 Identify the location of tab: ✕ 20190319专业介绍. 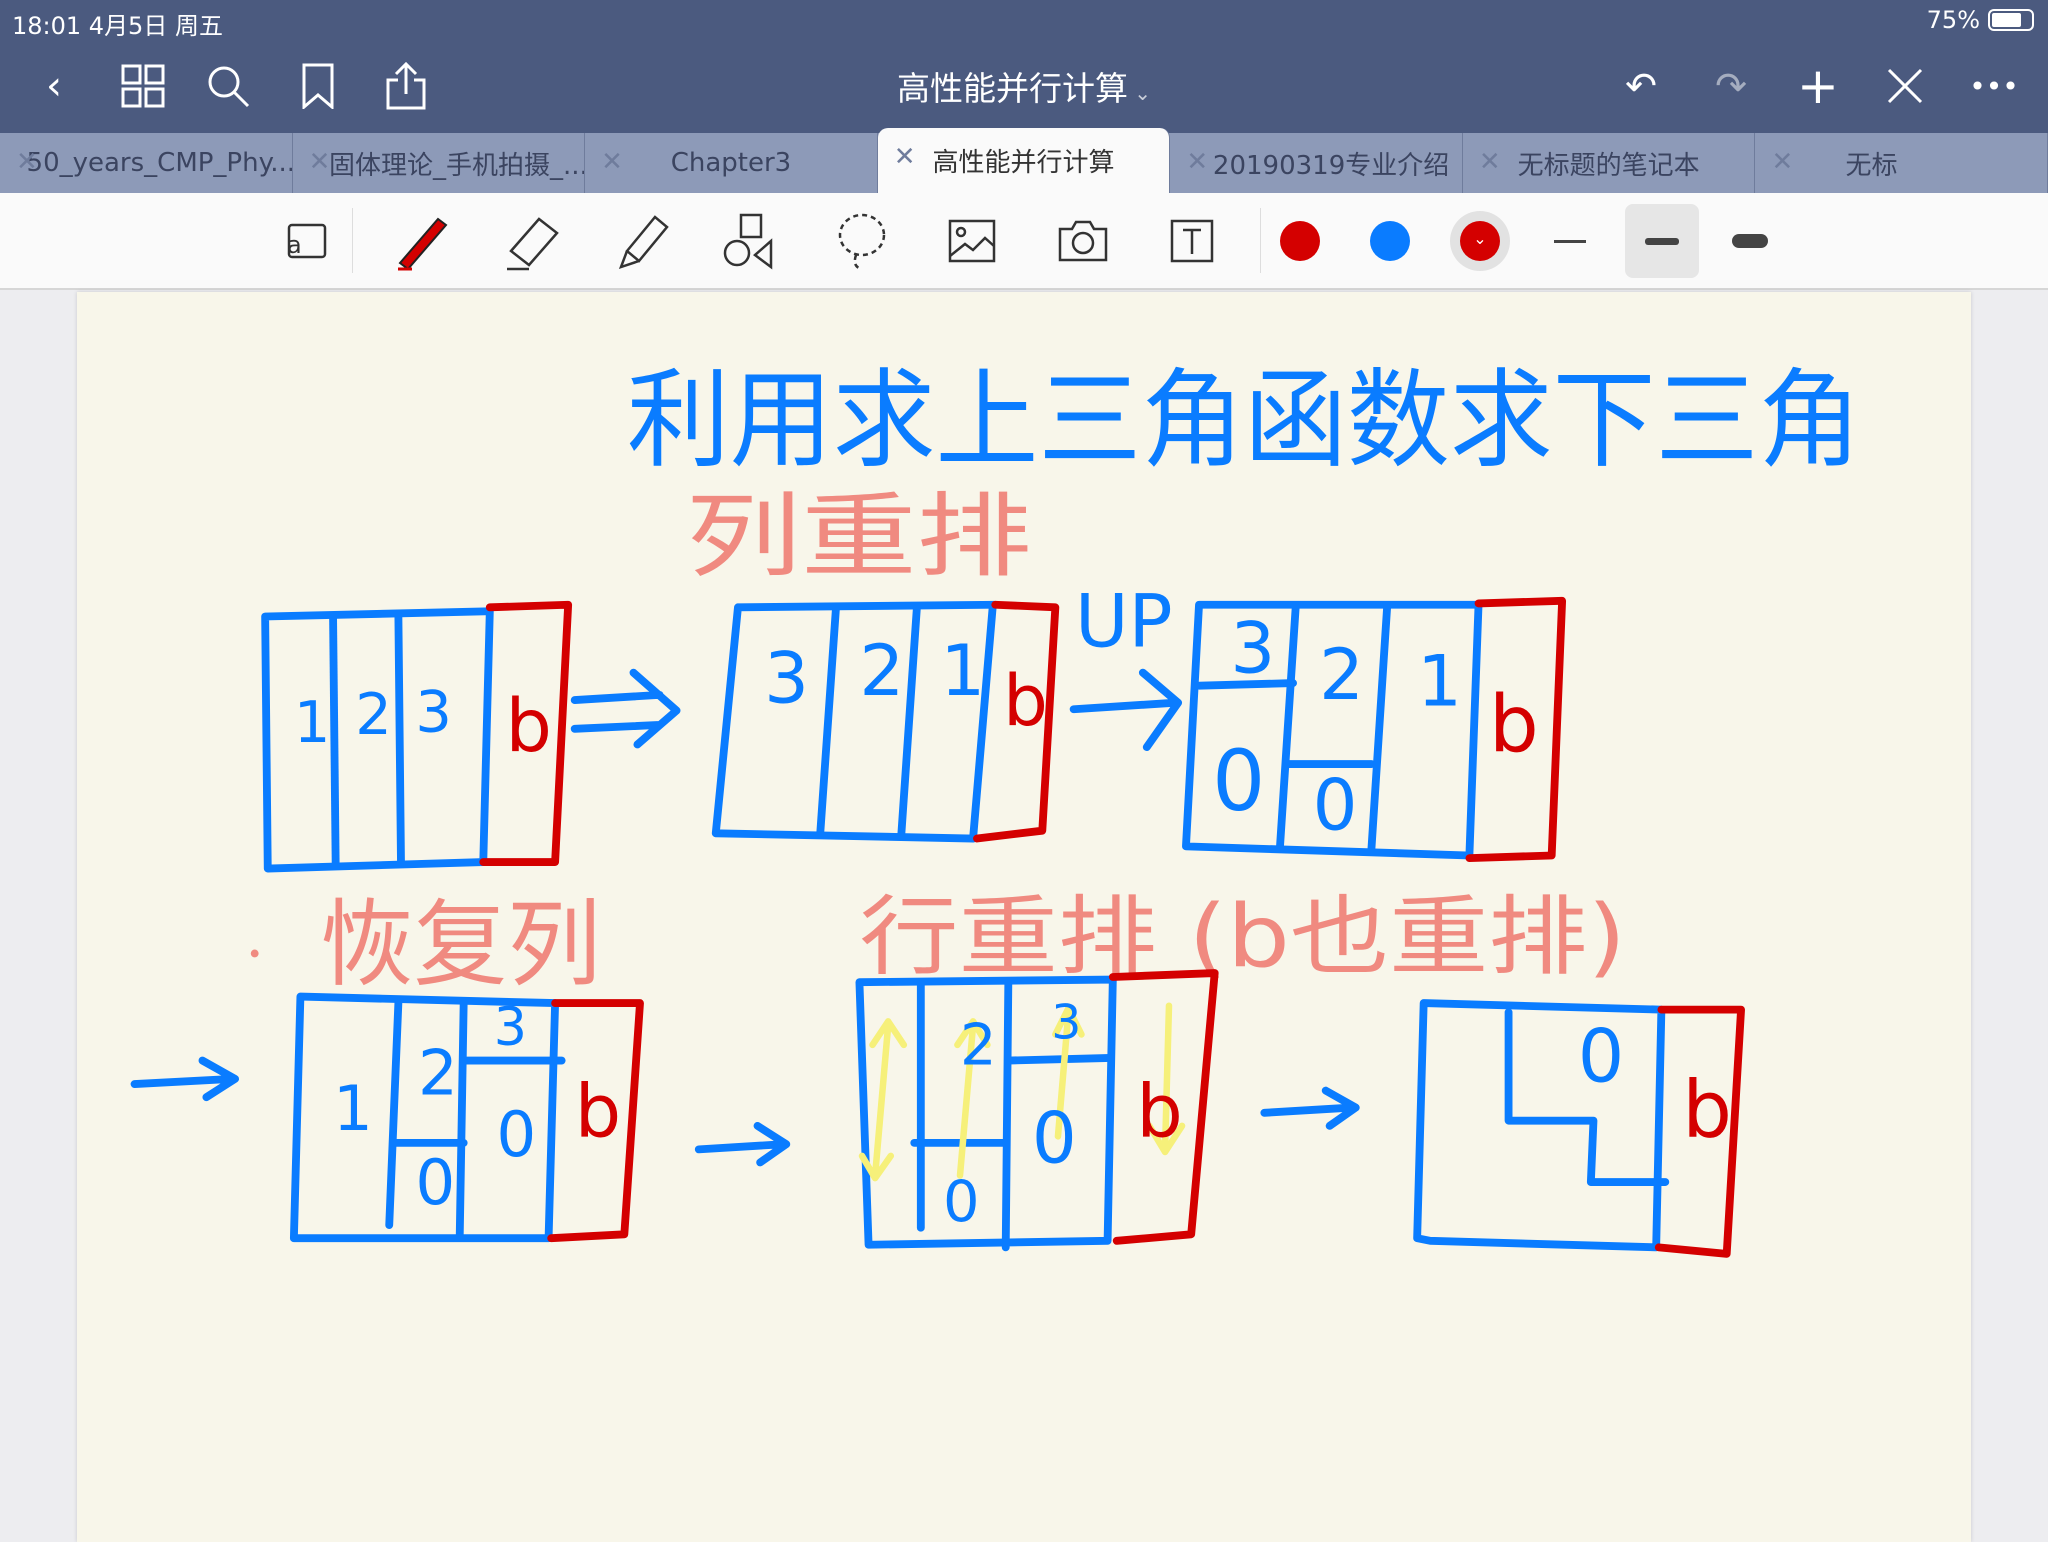
(1316, 163).